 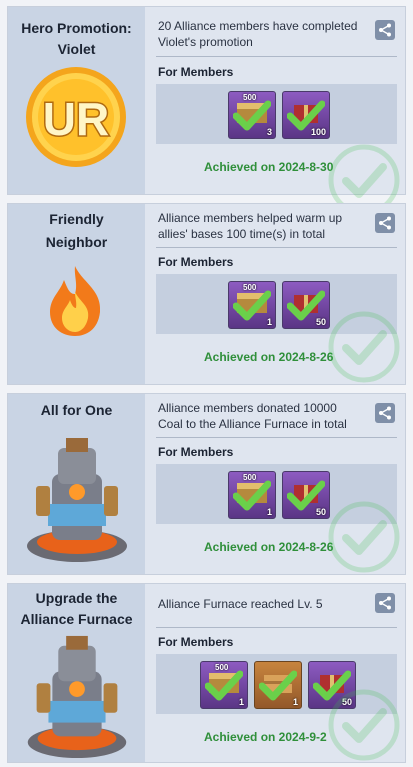 I want to click on achievement-image-panel: All for One, so click(x=76, y=484).